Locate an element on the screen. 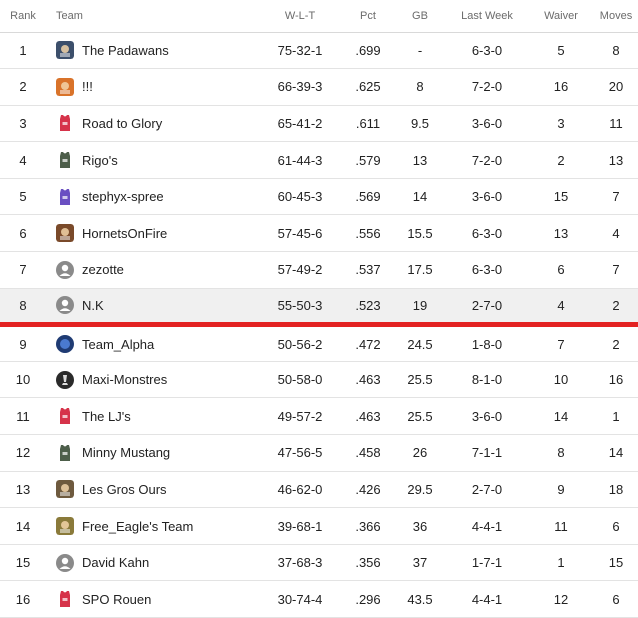 The image size is (638, 618). table-row: 7 zezotte 57-49-2.537 17.5 6-3-0 6 7 is located at coordinates (319, 270).